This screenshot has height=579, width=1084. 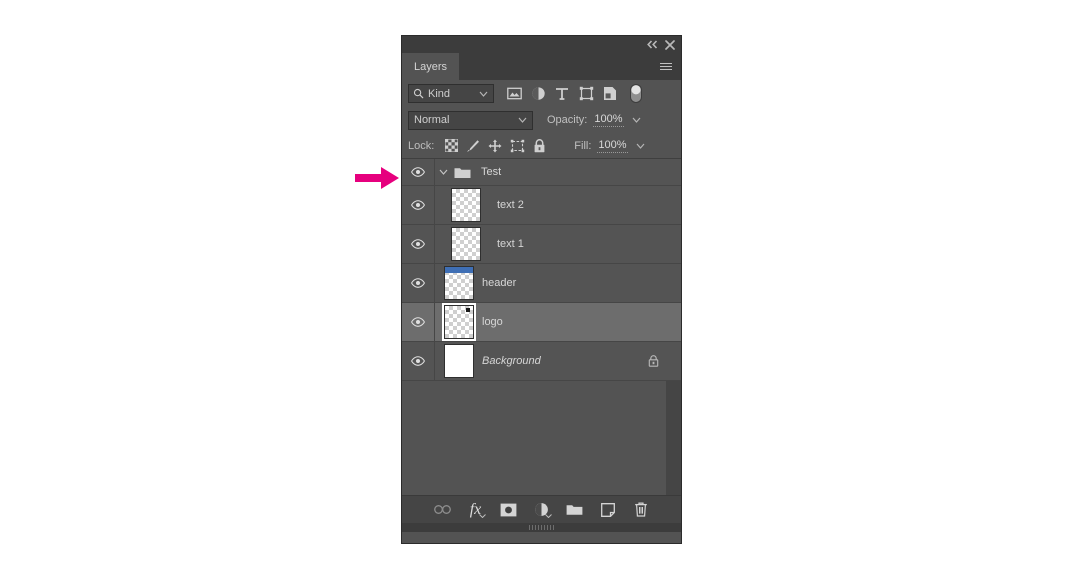 What do you see at coordinates (467, 310) in the screenshot?
I see `thumbnail-content-dot` at bounding box center [467, 310].